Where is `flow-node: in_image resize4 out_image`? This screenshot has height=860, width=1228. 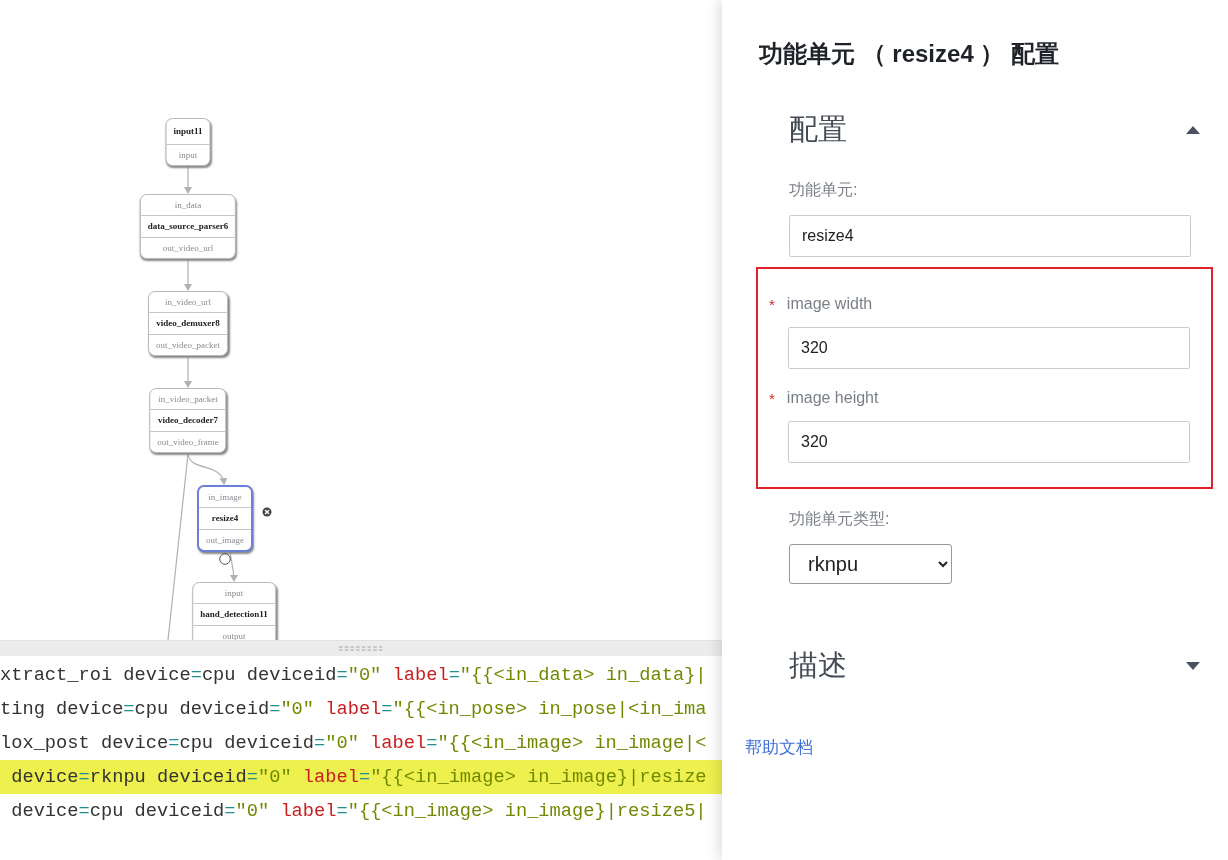 flow-node: in_image resize4 out_image is located at coordinates (225, 518).